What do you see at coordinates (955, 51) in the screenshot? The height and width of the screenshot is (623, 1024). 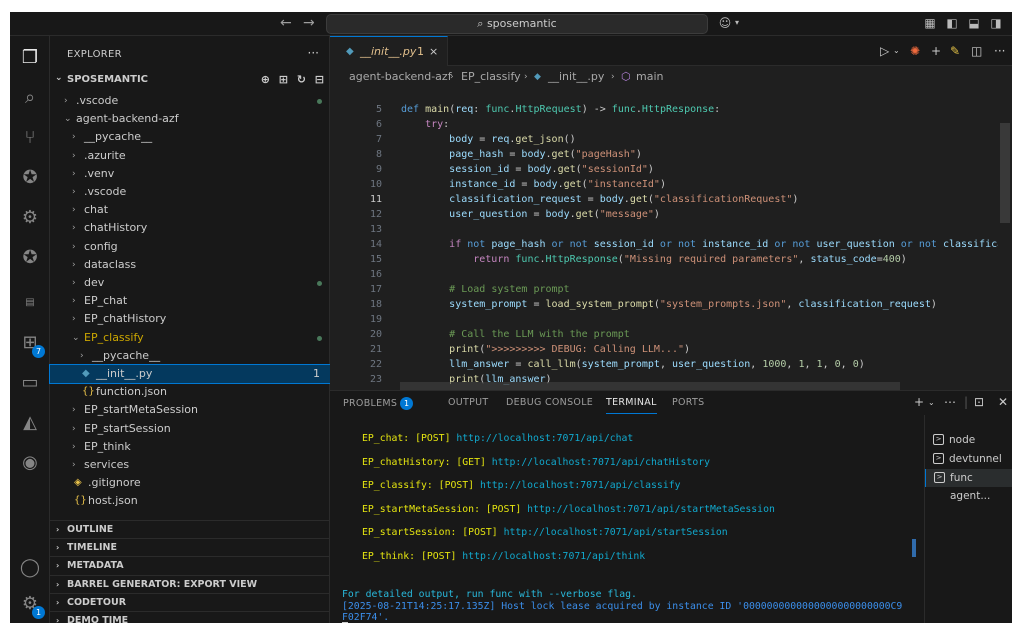 I see `pencil-icon: ✎` at bounding box center [955, 51].